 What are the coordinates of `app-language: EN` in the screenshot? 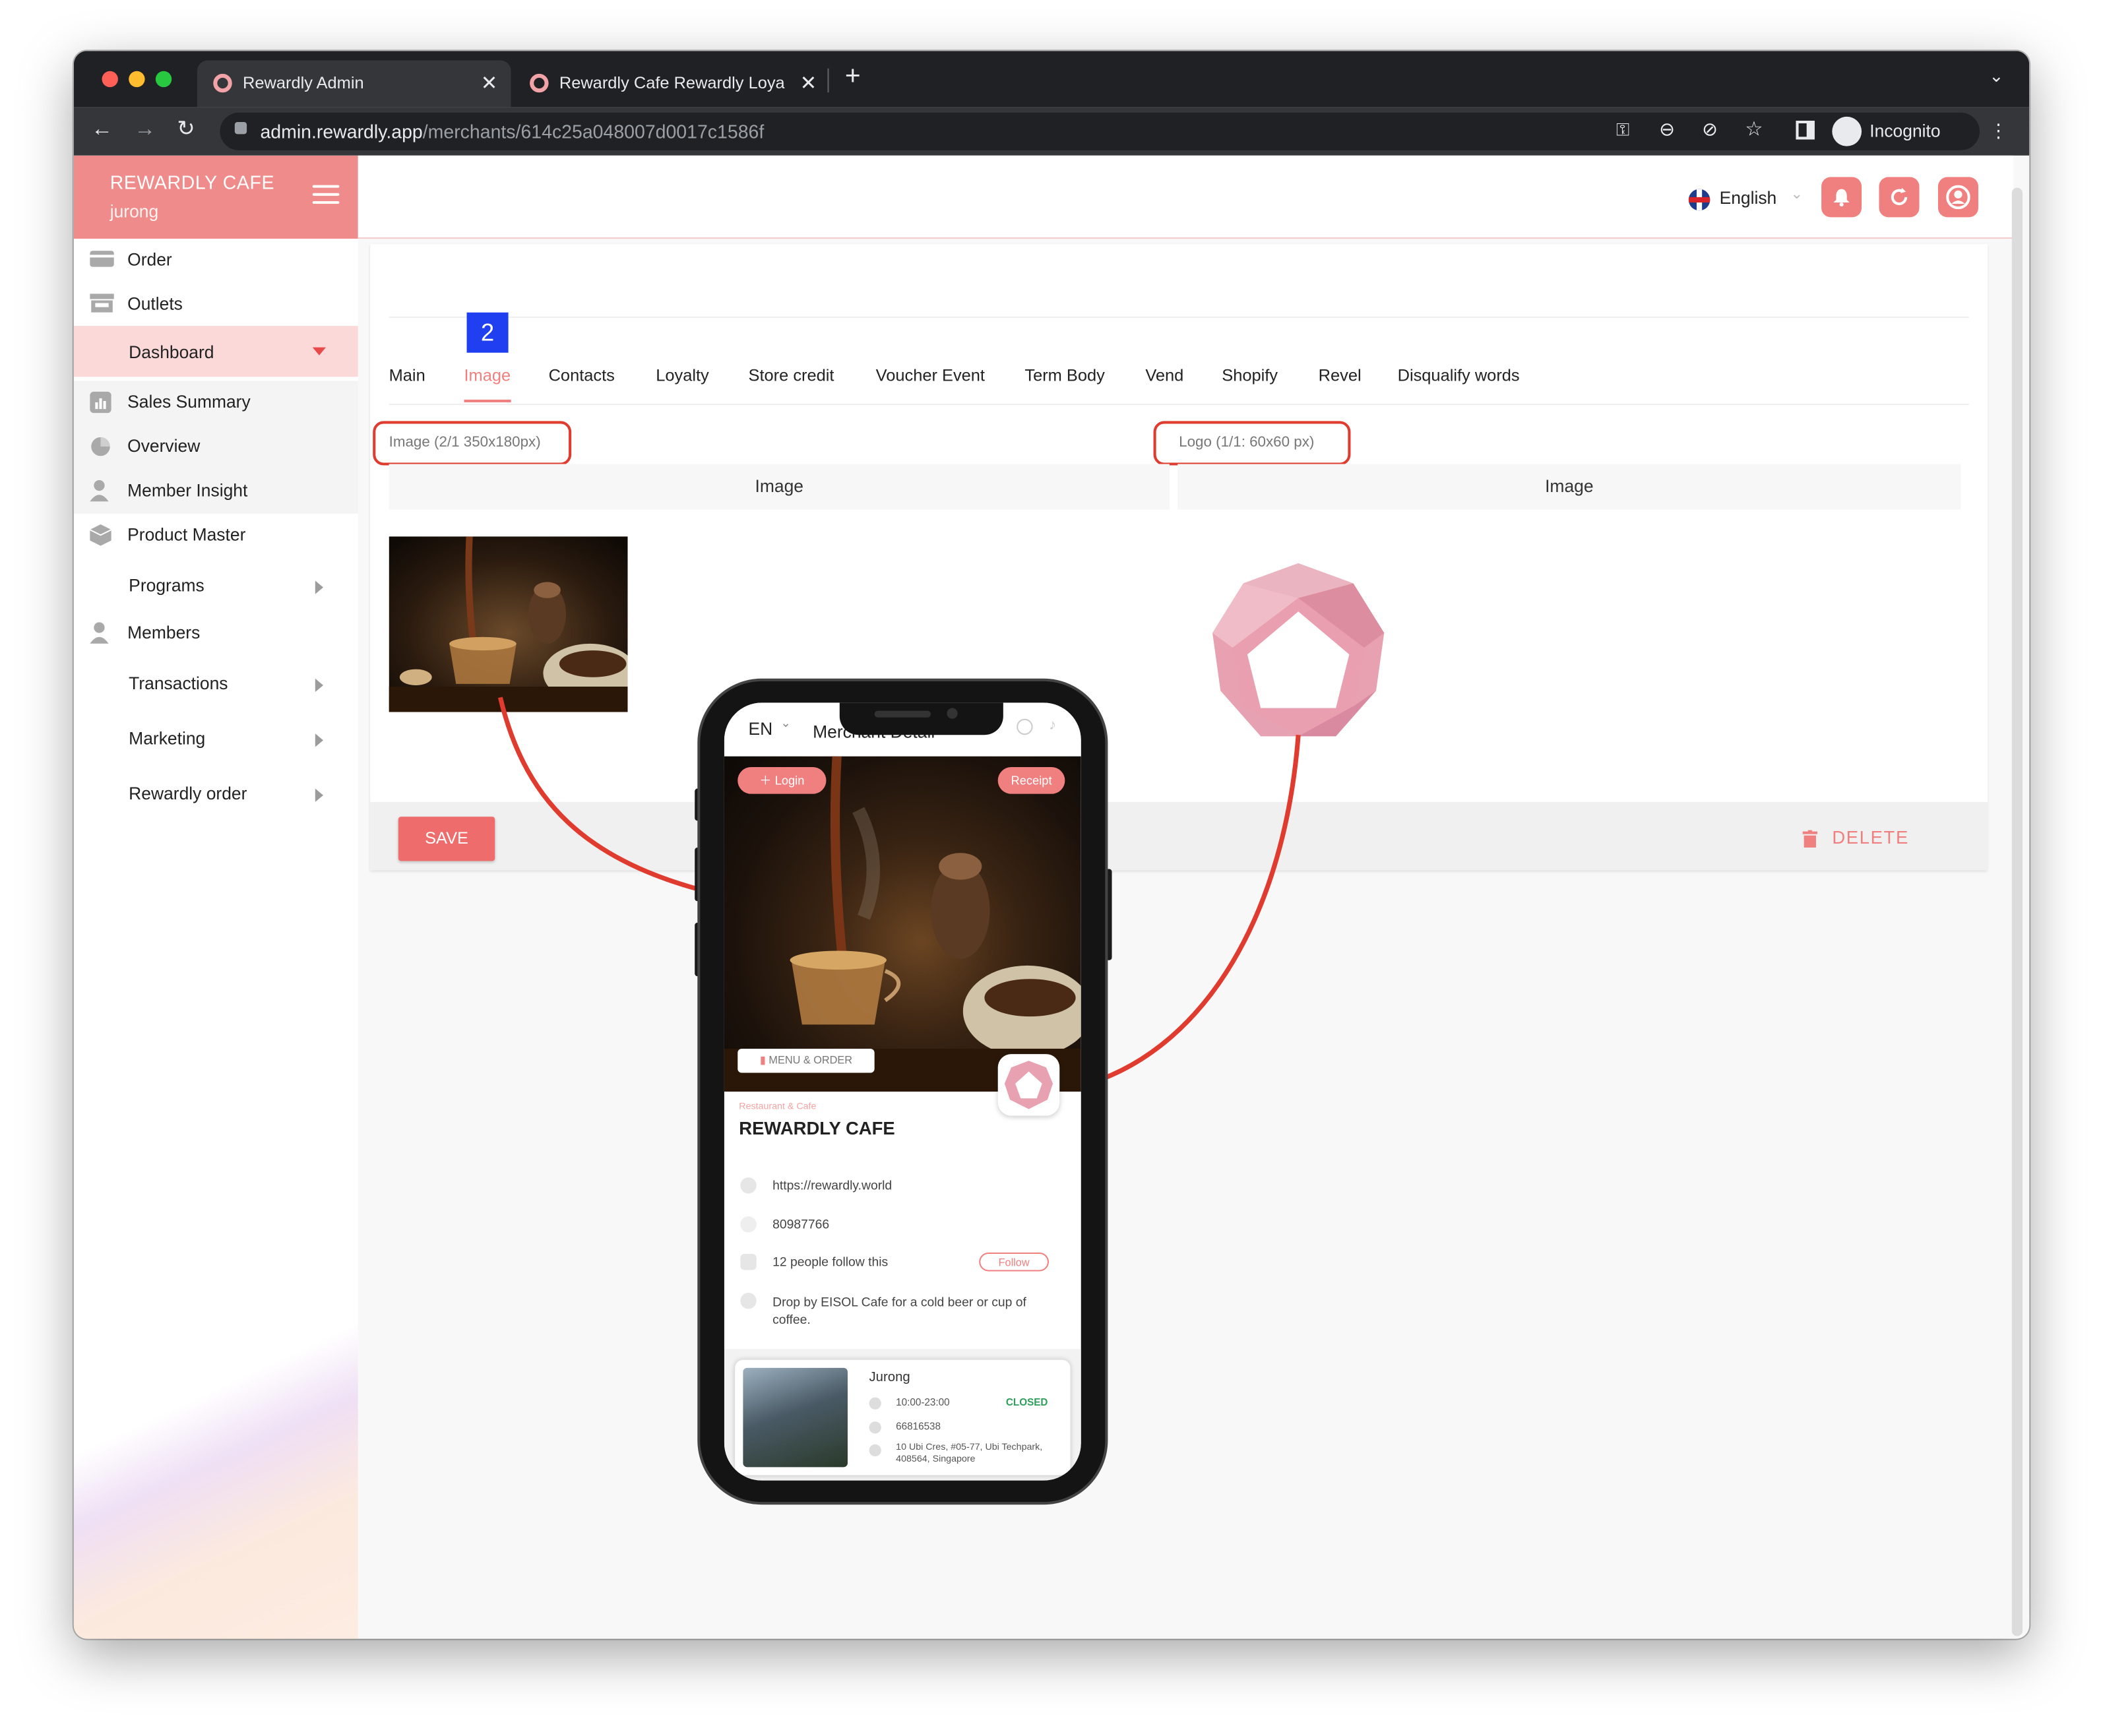 It's located at (761, 729).